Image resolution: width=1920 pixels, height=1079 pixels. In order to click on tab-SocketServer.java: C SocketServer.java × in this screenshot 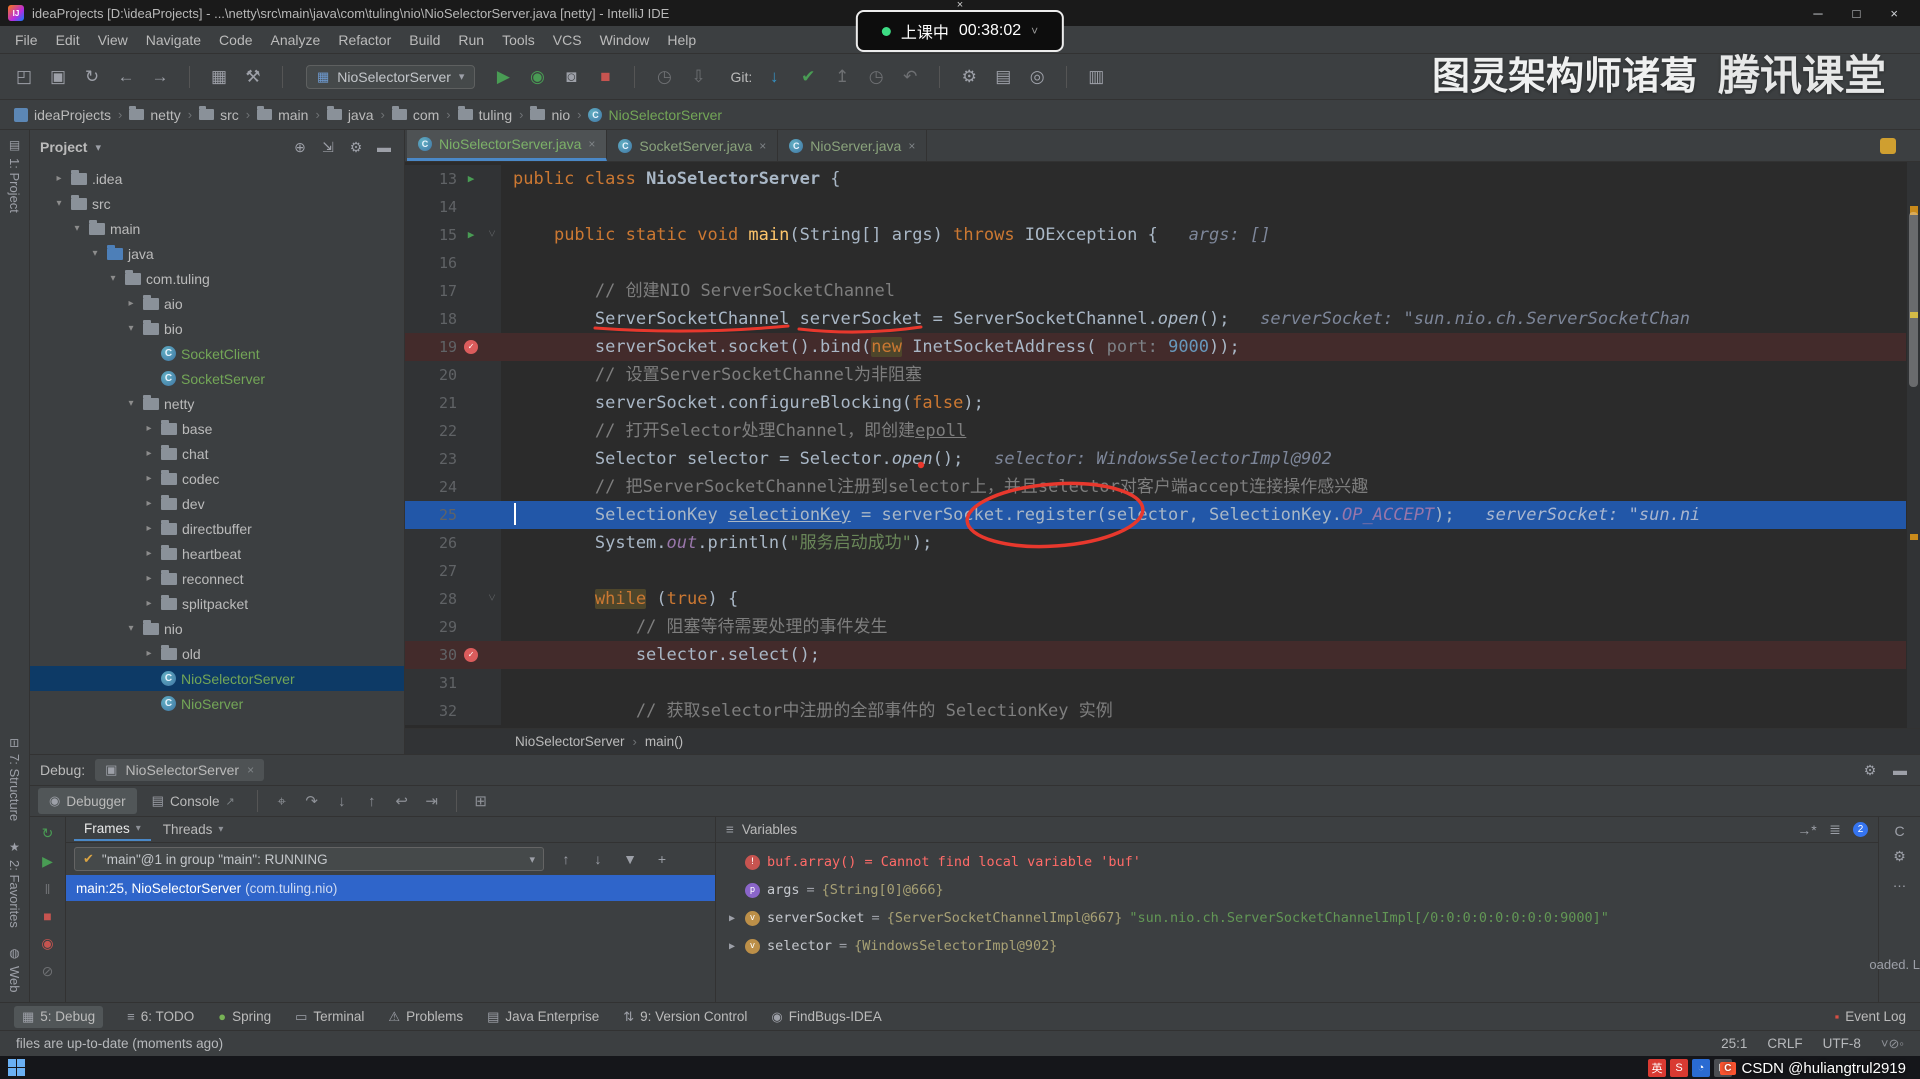, I will do `click(693, 145)`.